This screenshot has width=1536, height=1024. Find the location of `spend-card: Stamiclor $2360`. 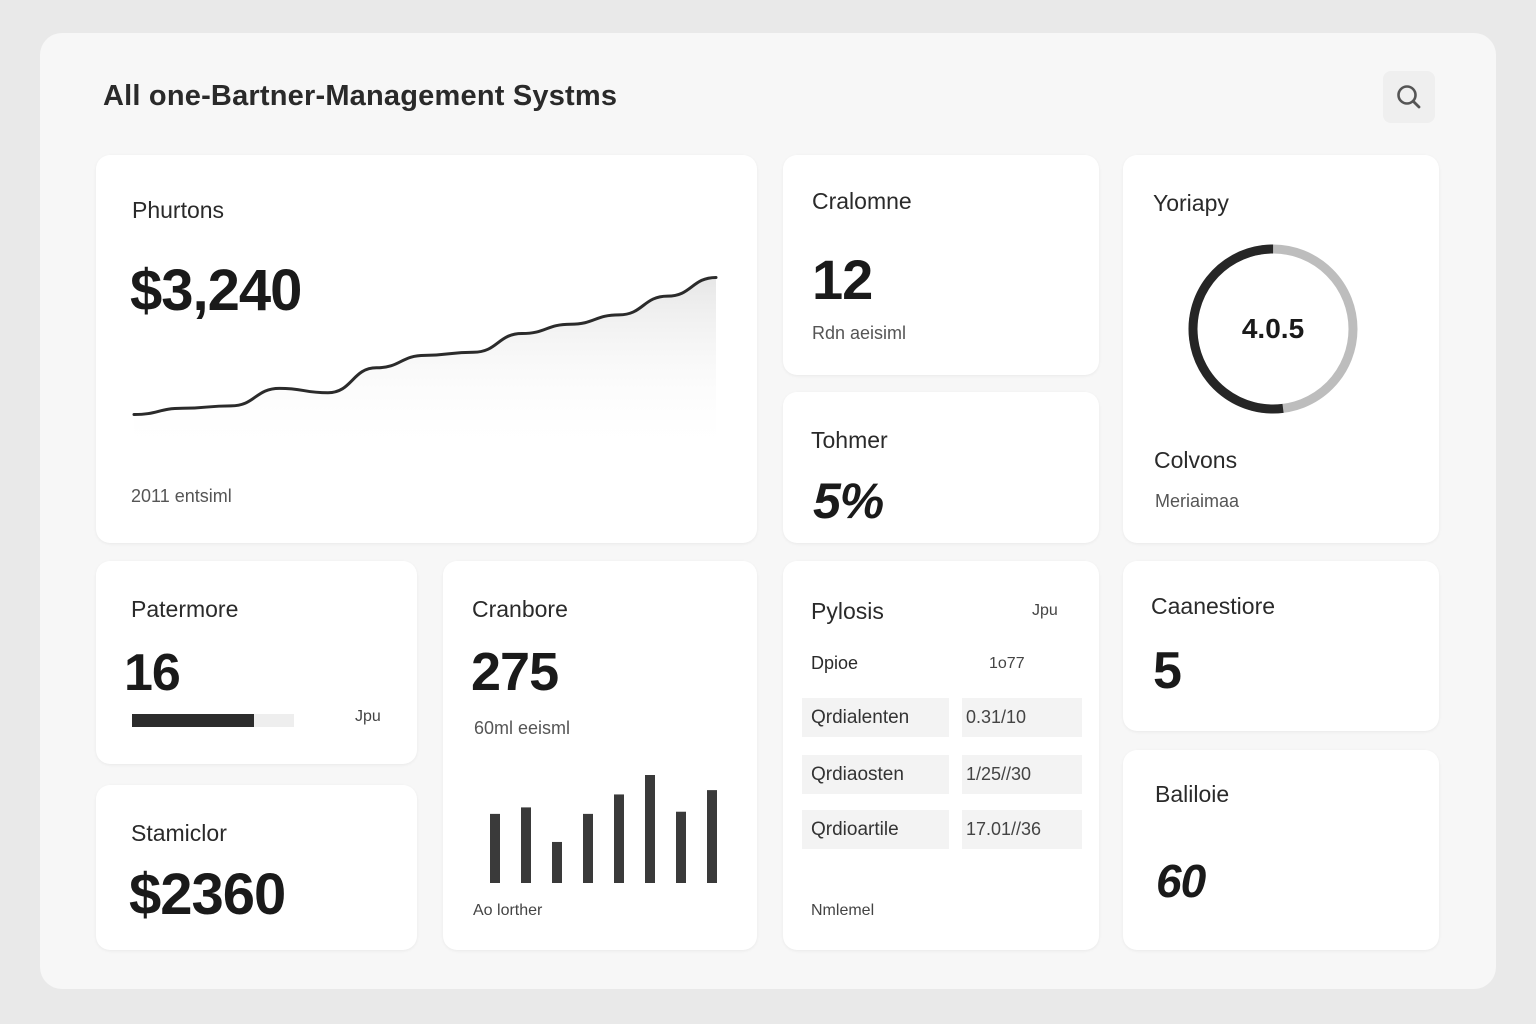

spend-card: Stamiclor $2360 is located at coordinates (256, 867).